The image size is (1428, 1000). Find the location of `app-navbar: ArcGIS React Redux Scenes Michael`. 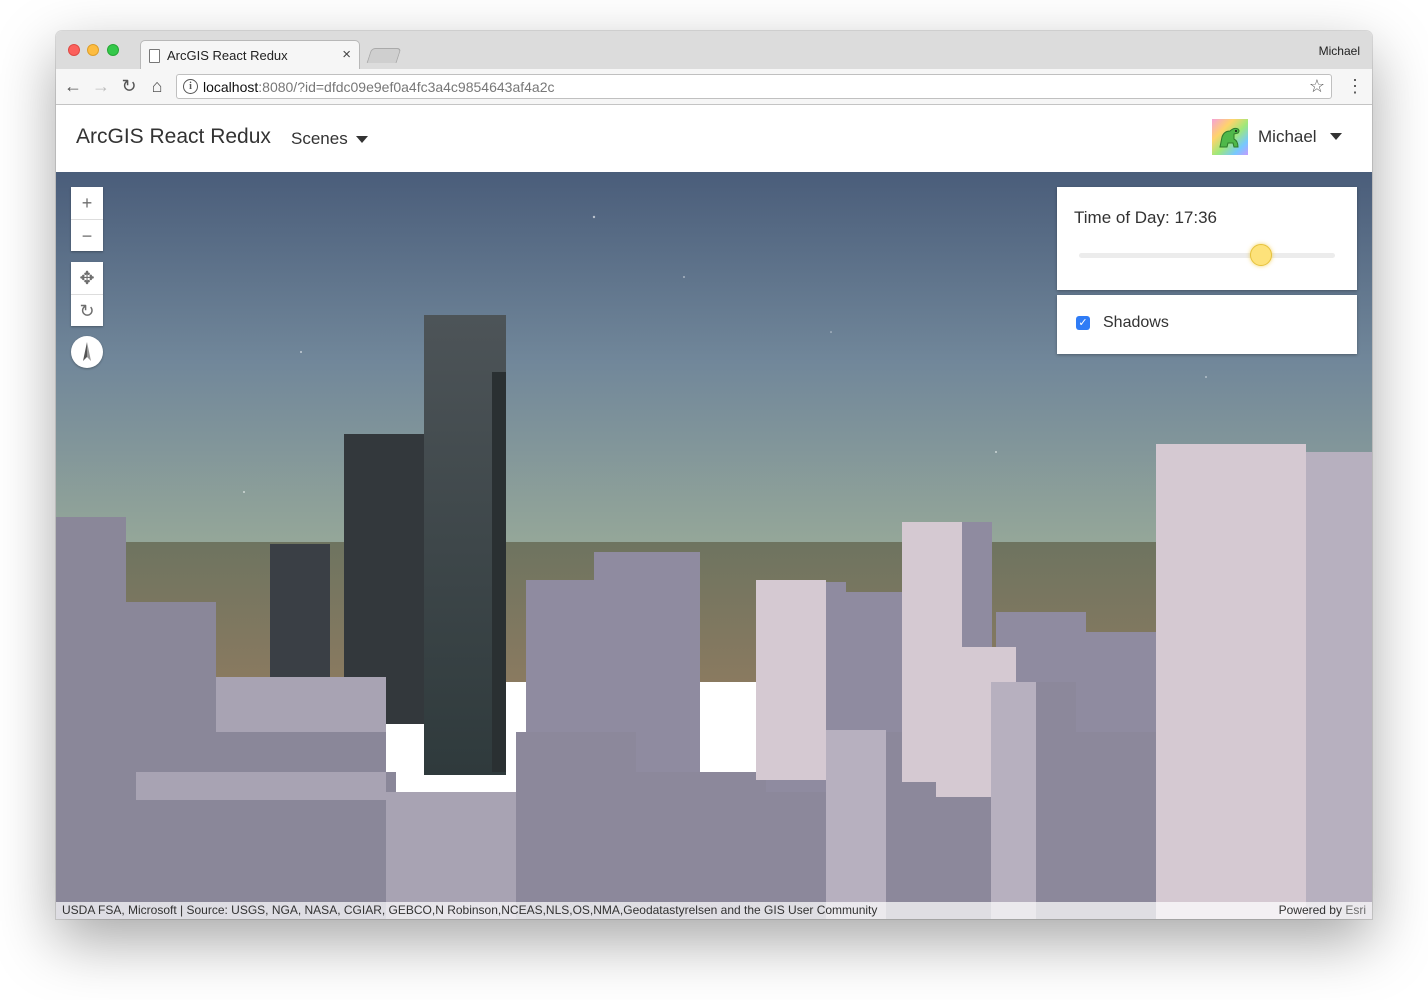

app-navbar: ArcGIS React Redux Scenes Michael is located at coordinates (714, 139).